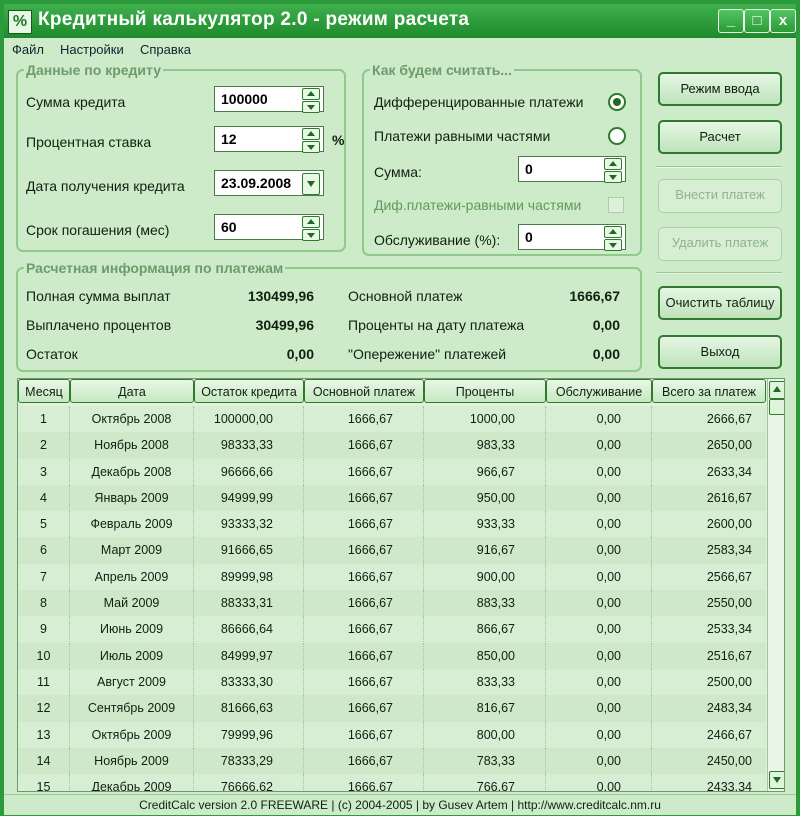 Image resolution: width=800 pixels, height=816 pixels. What do you see at coordinates (249, 471) in the screenshot?
I see `table-cell: 96666,66` at bounding box center [249, 471].